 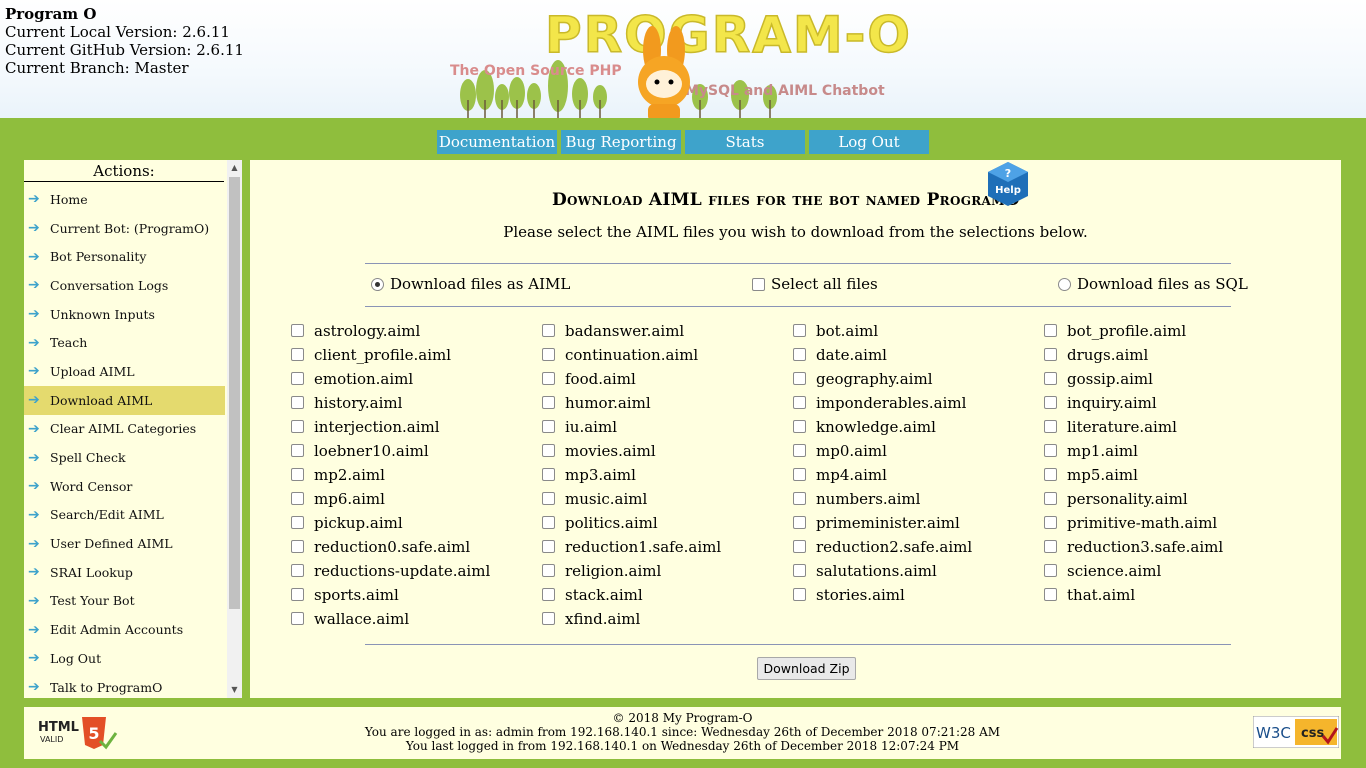 I want to click on file-option: continuation.aiml, so click(x=620, y=358).